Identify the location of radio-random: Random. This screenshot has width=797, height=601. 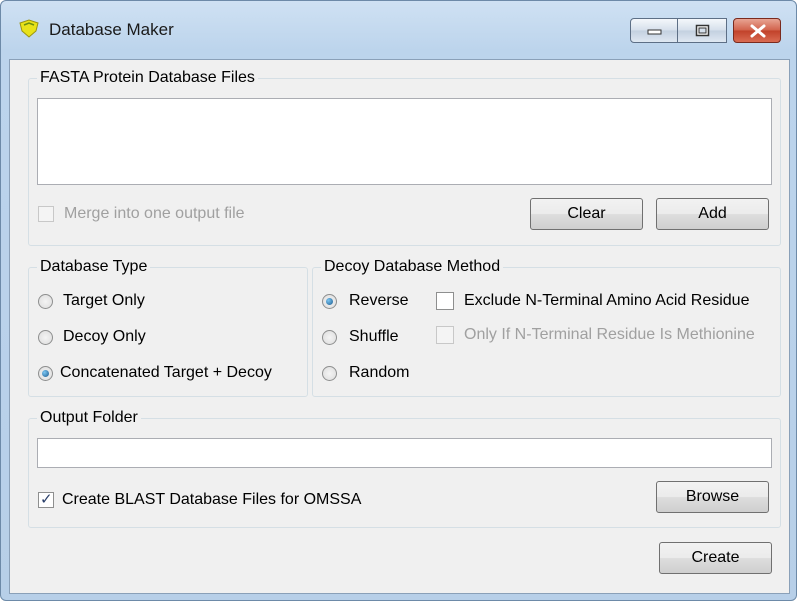
(365, 373).